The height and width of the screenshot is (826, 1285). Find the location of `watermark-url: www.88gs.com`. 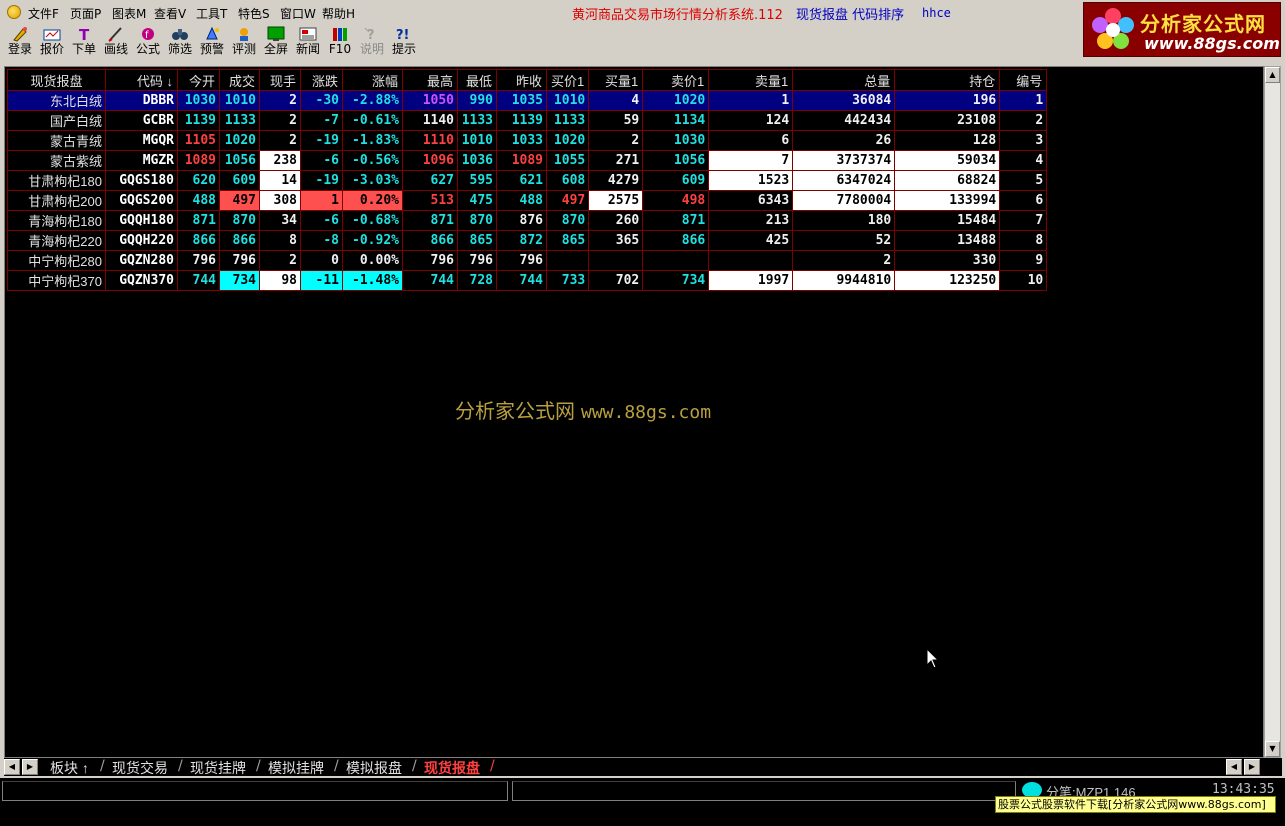

watermark-url: www.88gs.com is located at coordinates (646, 412).